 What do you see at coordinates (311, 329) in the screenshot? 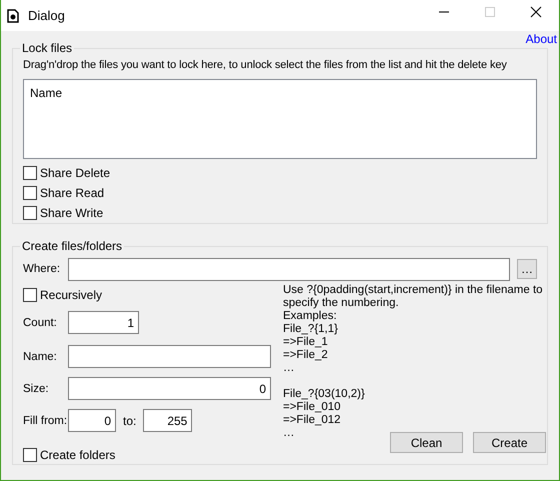
I see `help-text: File_?{1,1}` at bounding box center [311, 329].